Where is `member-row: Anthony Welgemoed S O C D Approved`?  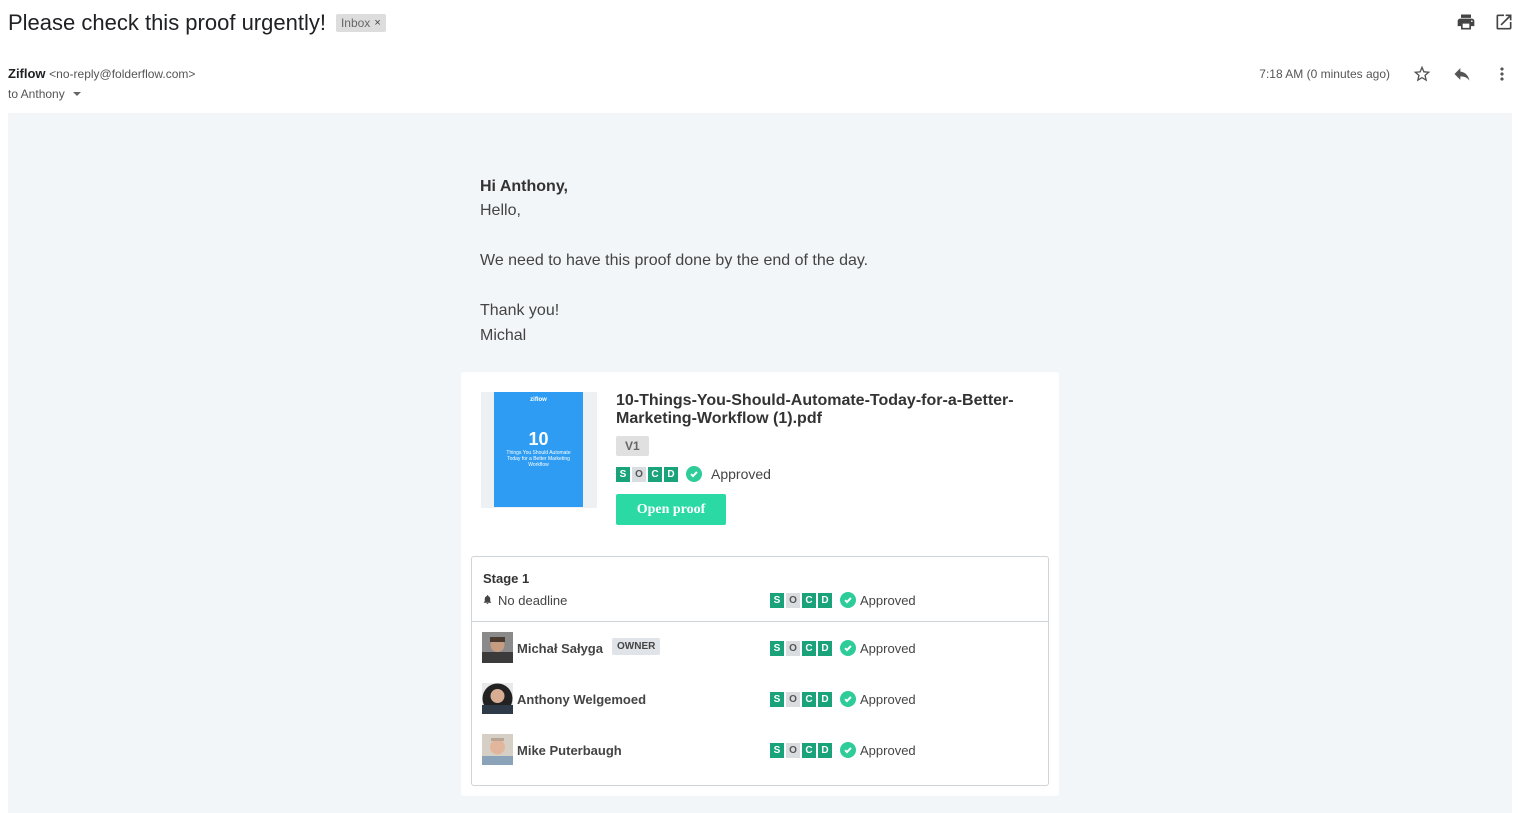 member-row: Anthony Welgemoed S O C D Approved is located at coordinates (762, 699).